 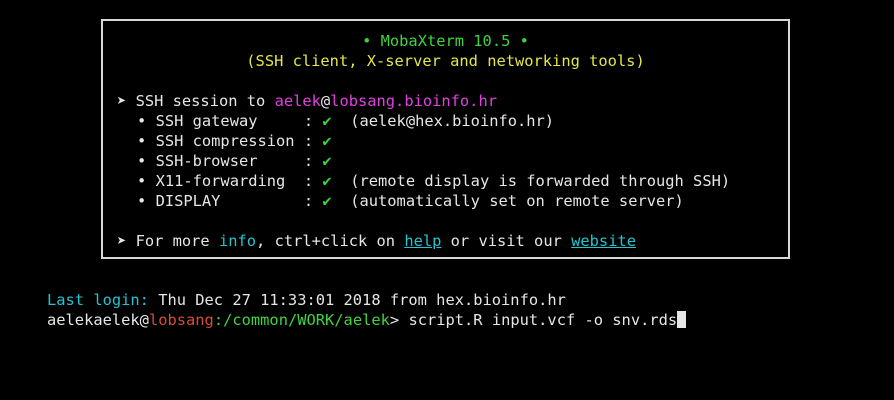 What do you see at coordinates (413, 101) in the screenshot?
I see `session-host: lobsang.bioinfo.hr` at bounding box center [413, 101].